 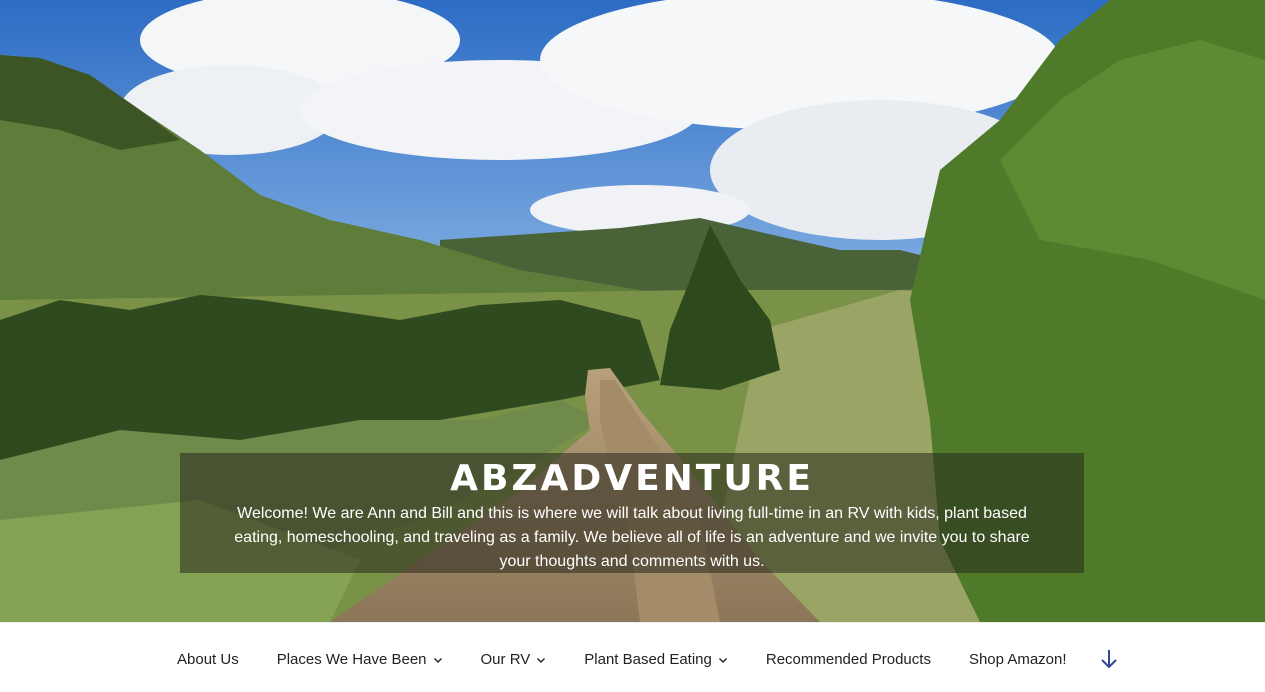 I want to click on nav-item-label: Shop Amazon!, so click(x=1017, y=659).